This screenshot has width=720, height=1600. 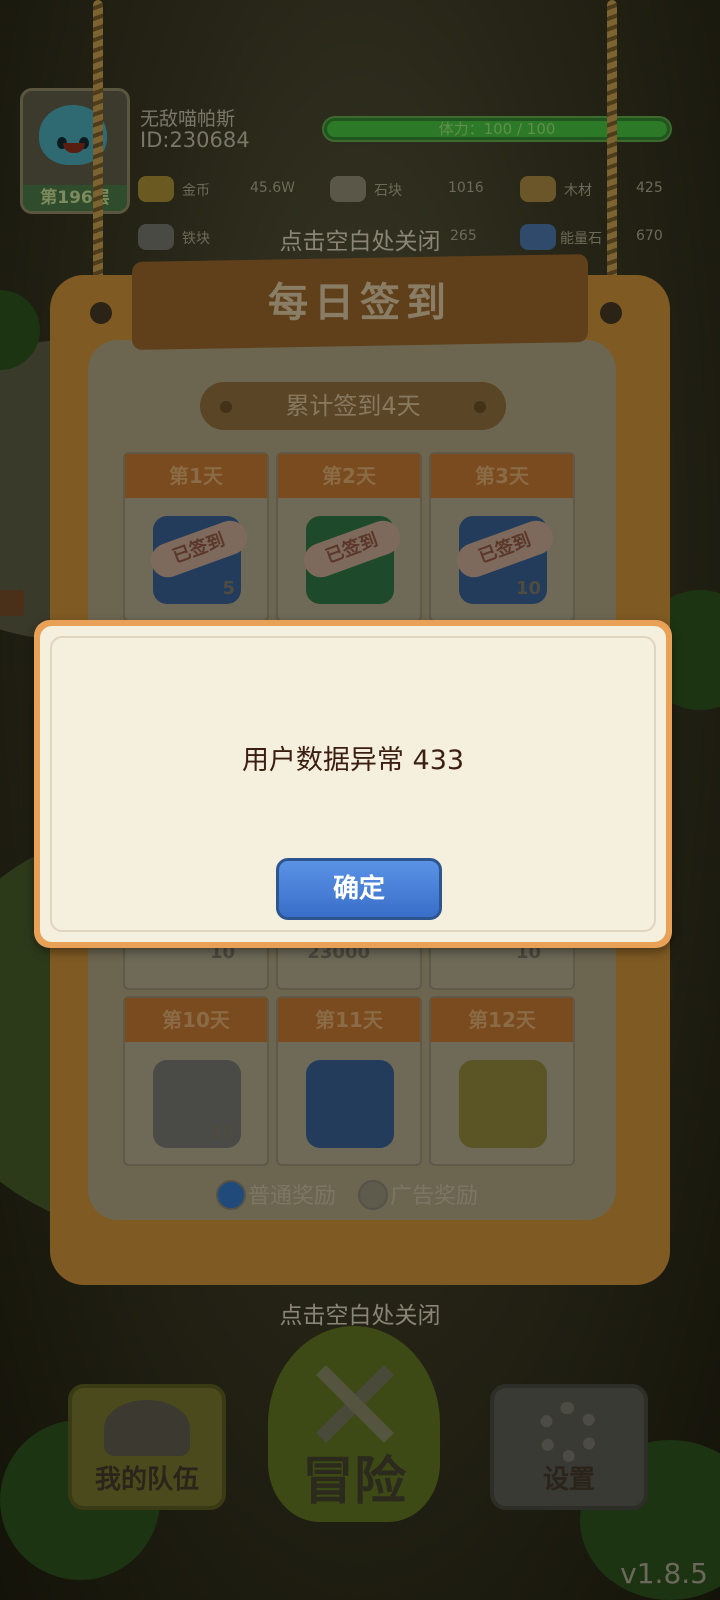 I want to click on crossed-swords-icon, so click(x=354, y=1402).